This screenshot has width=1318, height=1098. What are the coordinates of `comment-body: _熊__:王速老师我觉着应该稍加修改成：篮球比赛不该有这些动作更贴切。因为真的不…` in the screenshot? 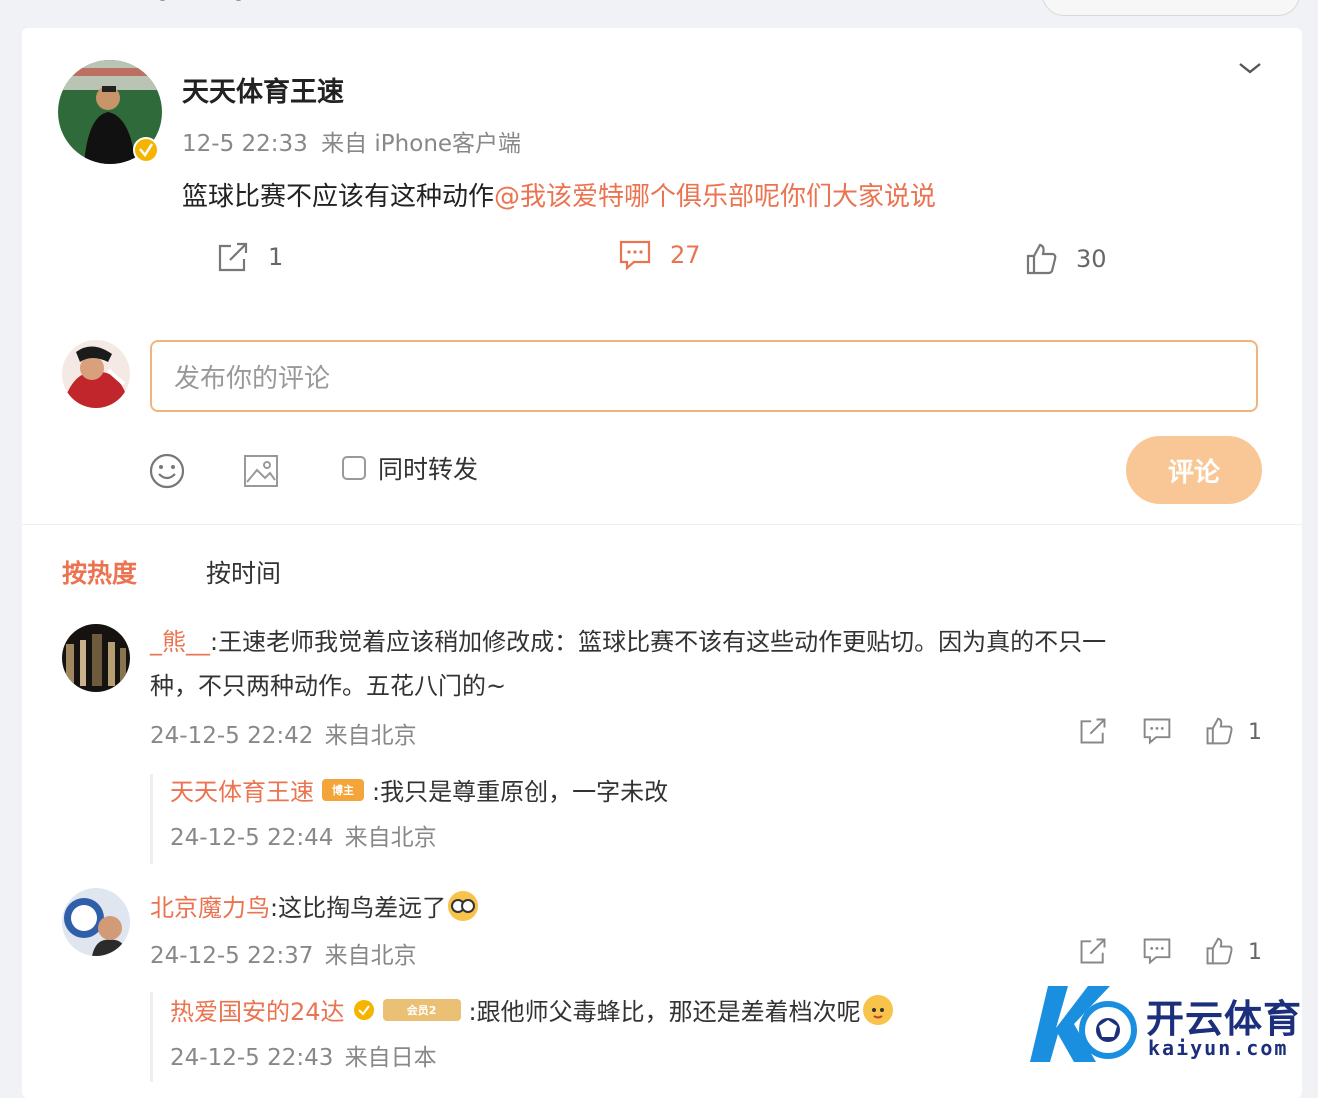 It's located at (690, 664).